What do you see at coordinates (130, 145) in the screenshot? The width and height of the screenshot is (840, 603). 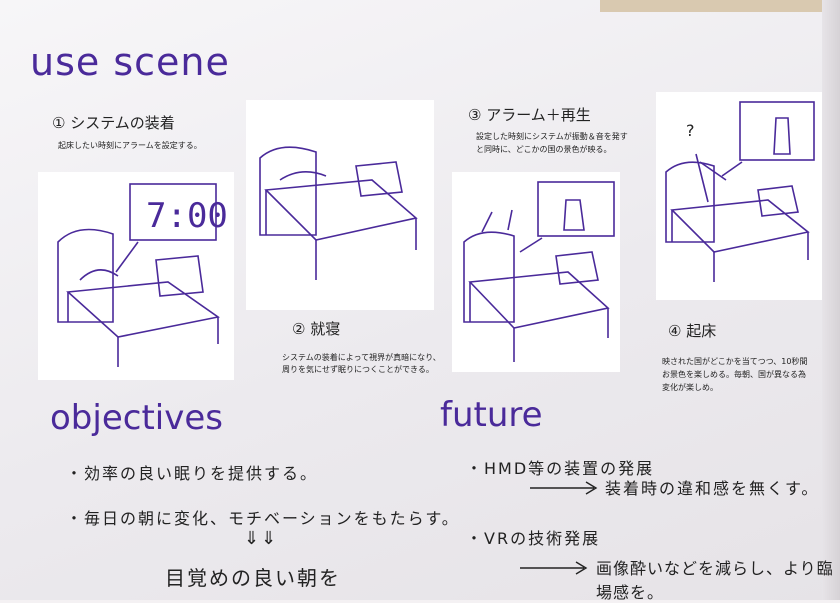 I see `scene1-note: 起床したい時刻にアラームを設定する。` at bounding box center [130, 145].